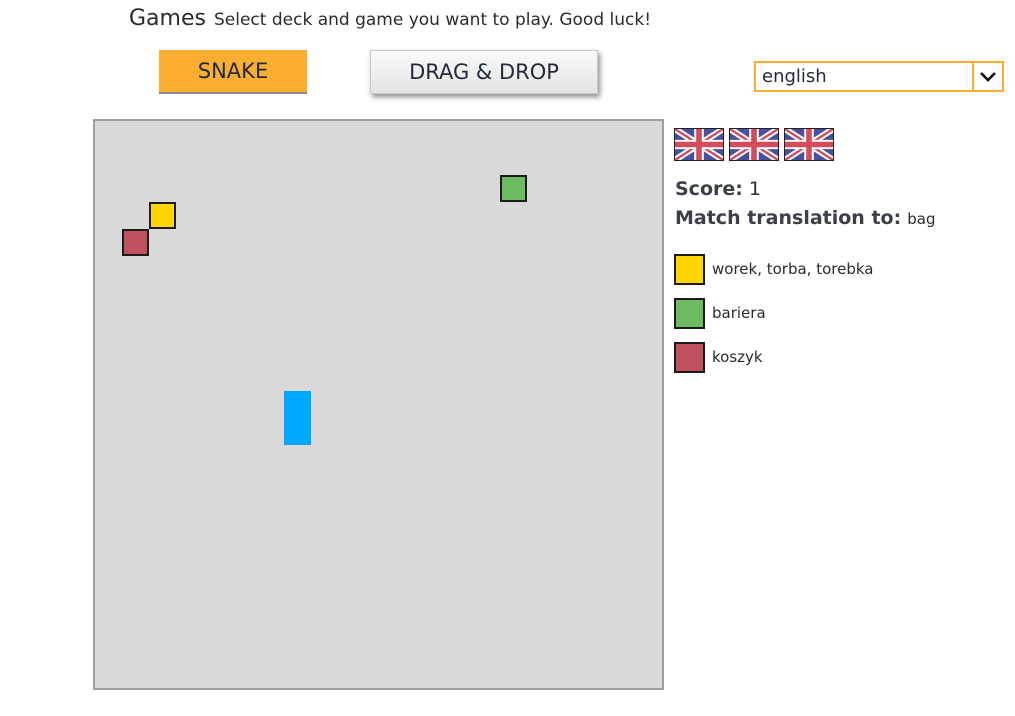 This screenshot has width=1015, height=716. What do you see at coordinates (737, 357) in the screenshot?
I see `legend-label: koszyk` at bounding box center [737, 357].